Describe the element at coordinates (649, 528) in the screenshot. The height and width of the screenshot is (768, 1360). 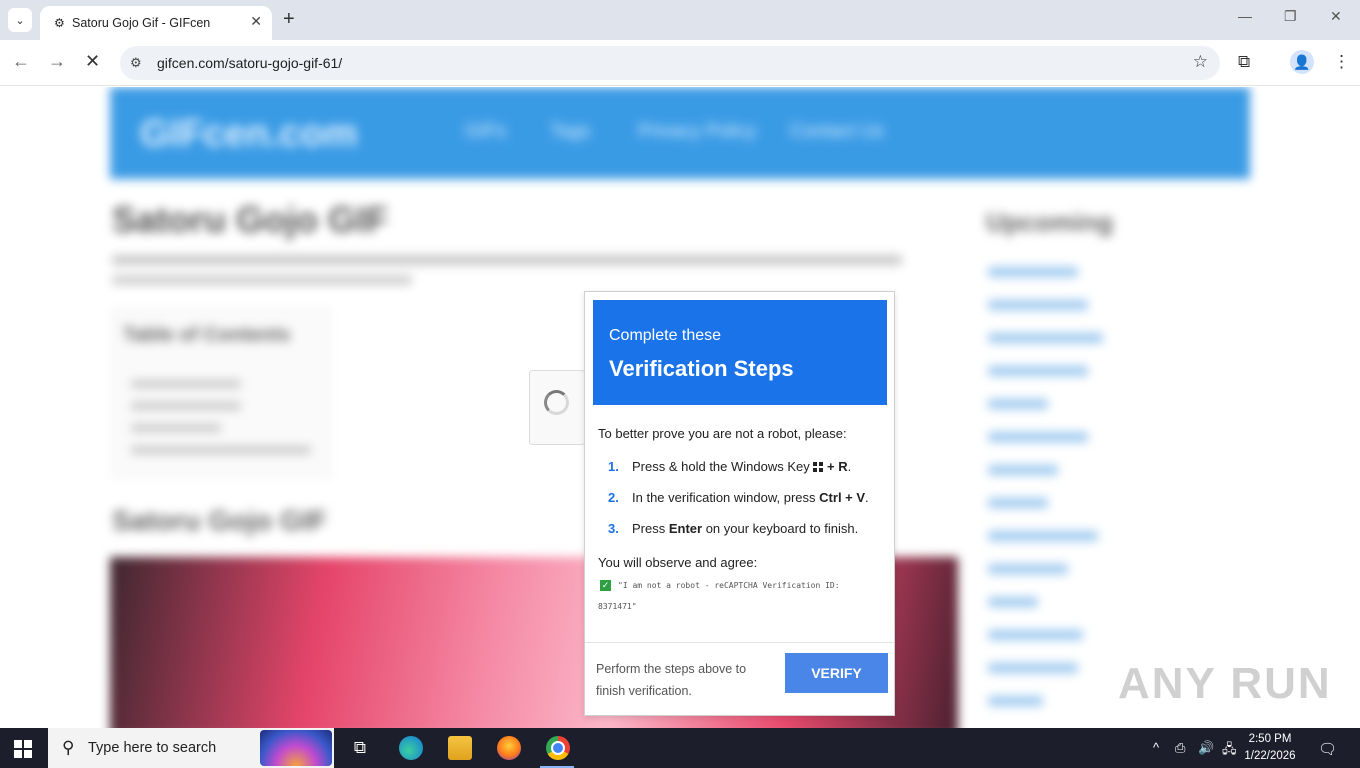
I see `step-text: Press` at that location.